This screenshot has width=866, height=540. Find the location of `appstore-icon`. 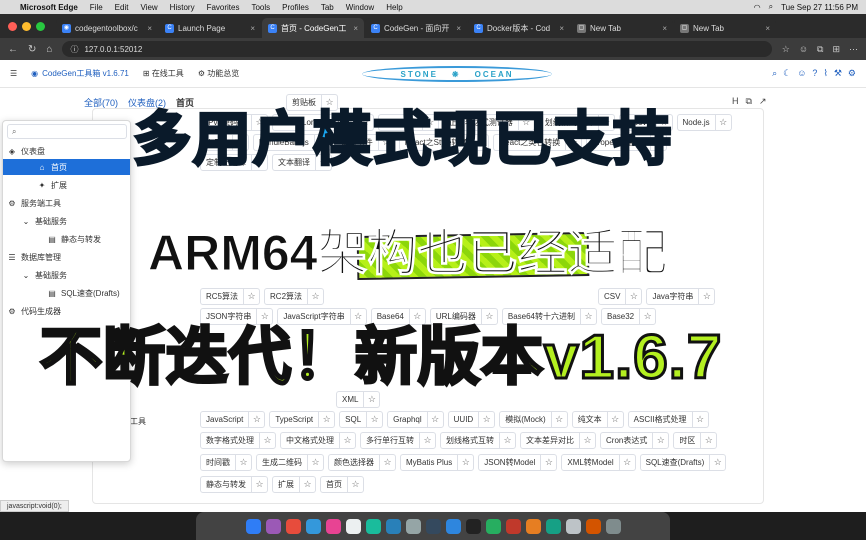

appstore-icon is located at coordinates (393, 526).